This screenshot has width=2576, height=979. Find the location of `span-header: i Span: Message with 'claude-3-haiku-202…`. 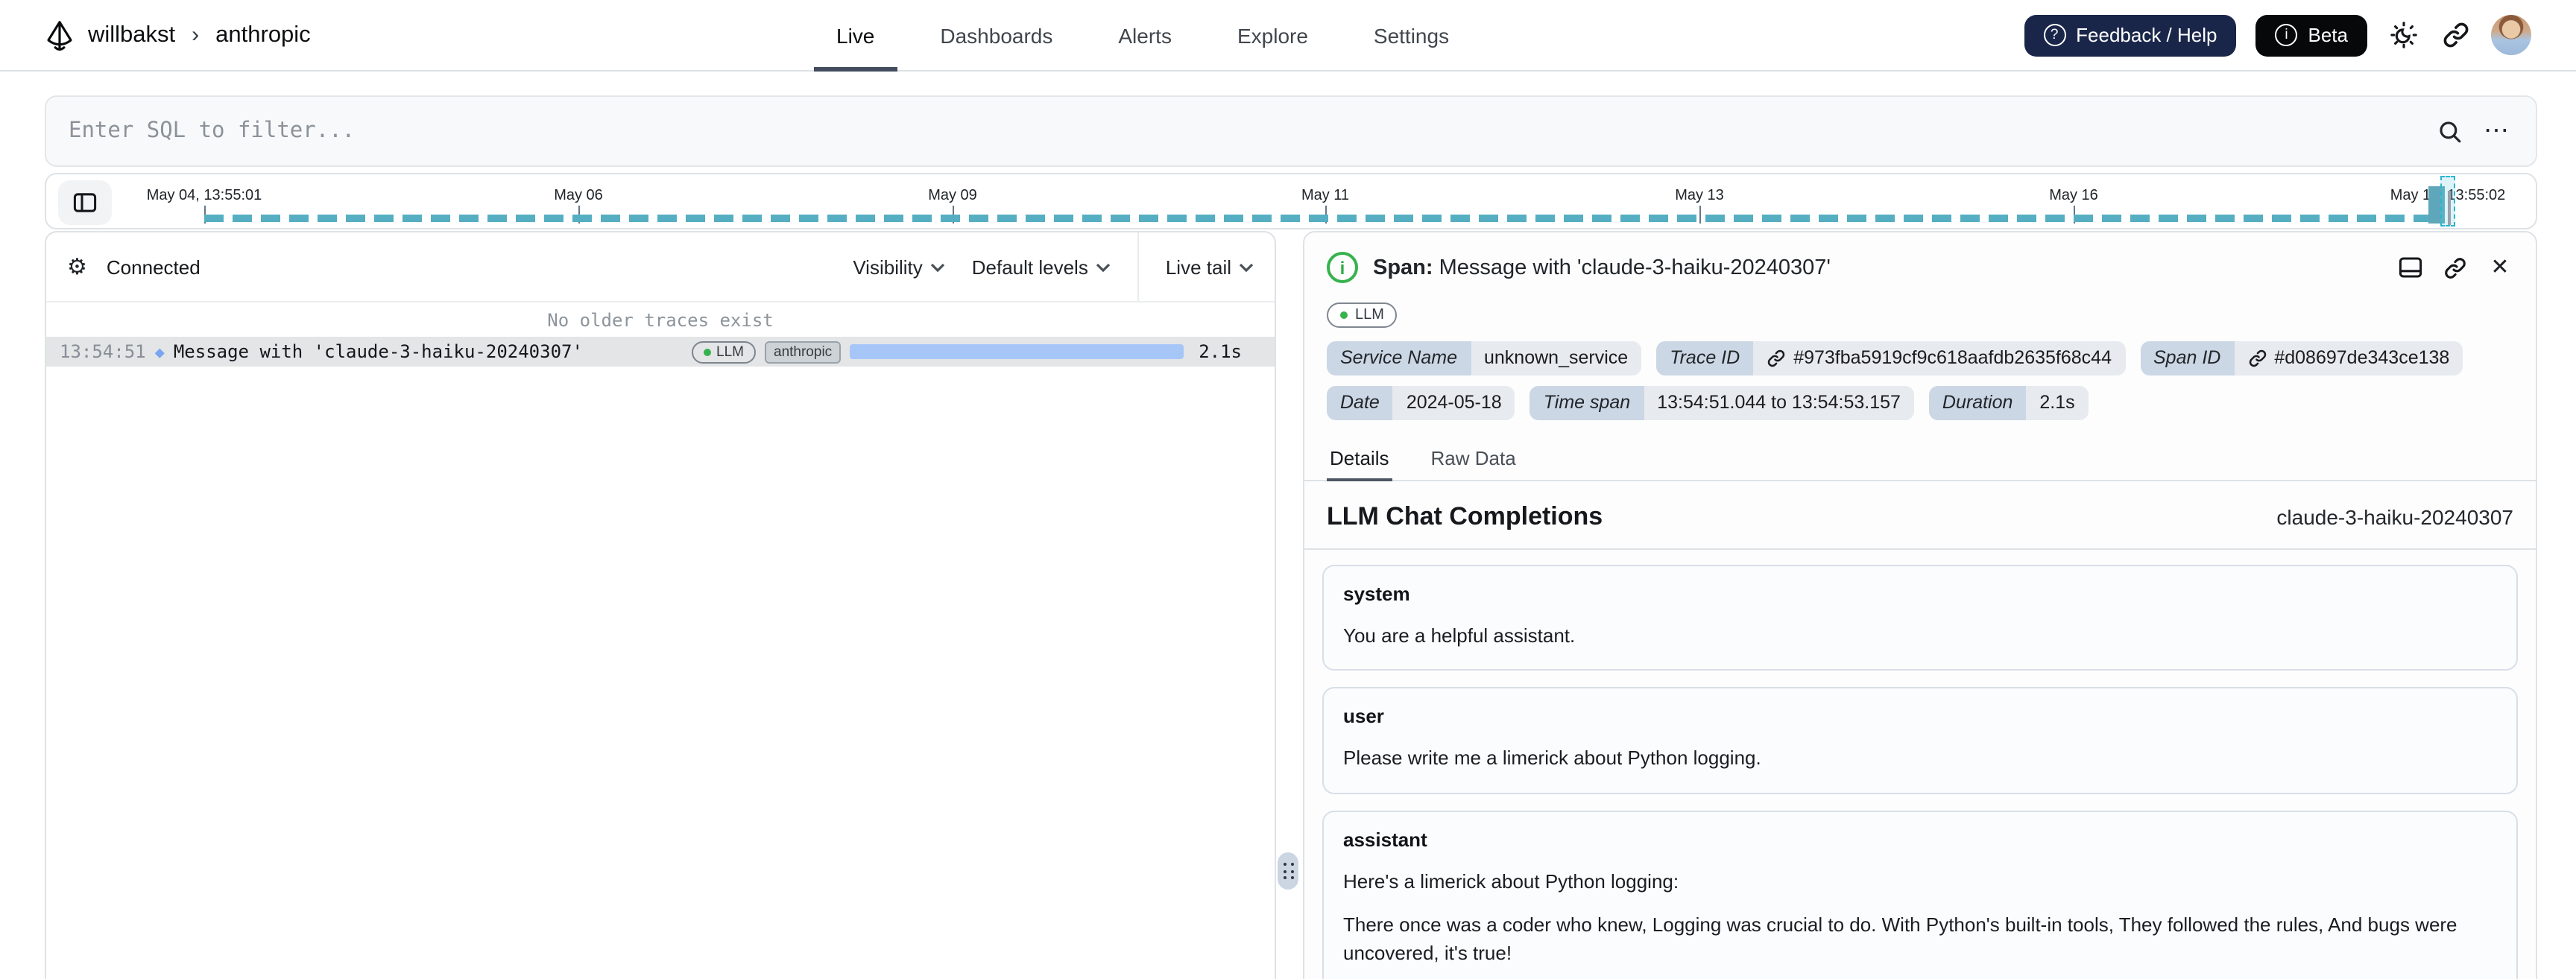

span-header: i Span: Message with 'claude-3-haiku-202… is located at coordinates (1920, 262).